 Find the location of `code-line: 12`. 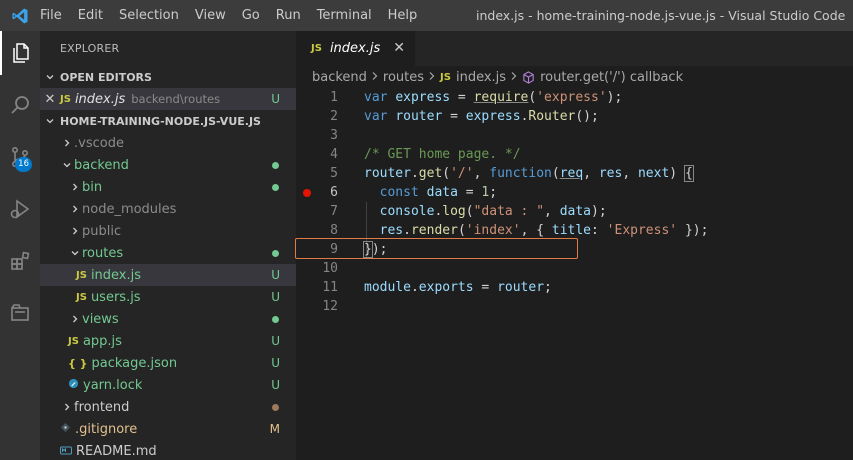

code-line: 12 is located at coordinates (574, 306).